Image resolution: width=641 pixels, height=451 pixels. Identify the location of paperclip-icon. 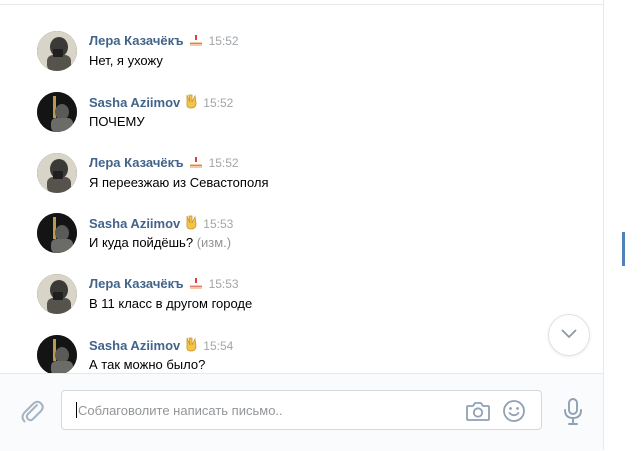
(32, 412).